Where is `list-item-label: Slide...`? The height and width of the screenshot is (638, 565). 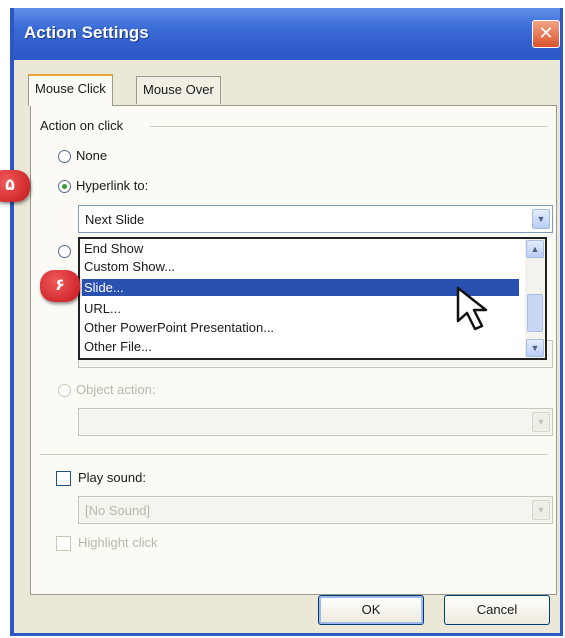
list-item-label: Slide... is located at coordinates (104, 287).